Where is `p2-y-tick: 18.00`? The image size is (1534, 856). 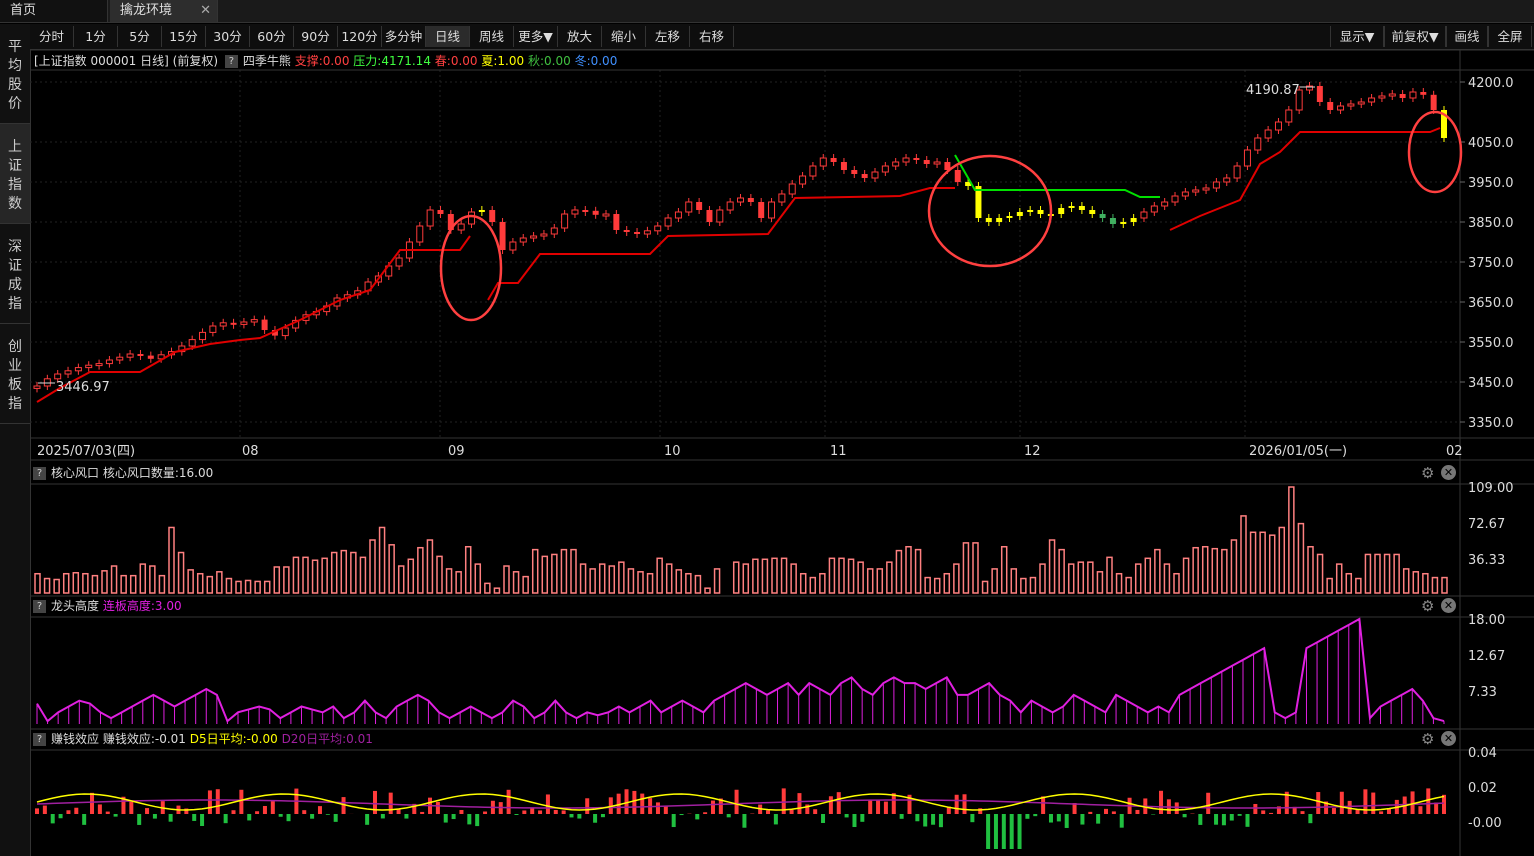
p2-y-tick: 18.00 is located at coordinates (1486, 620).